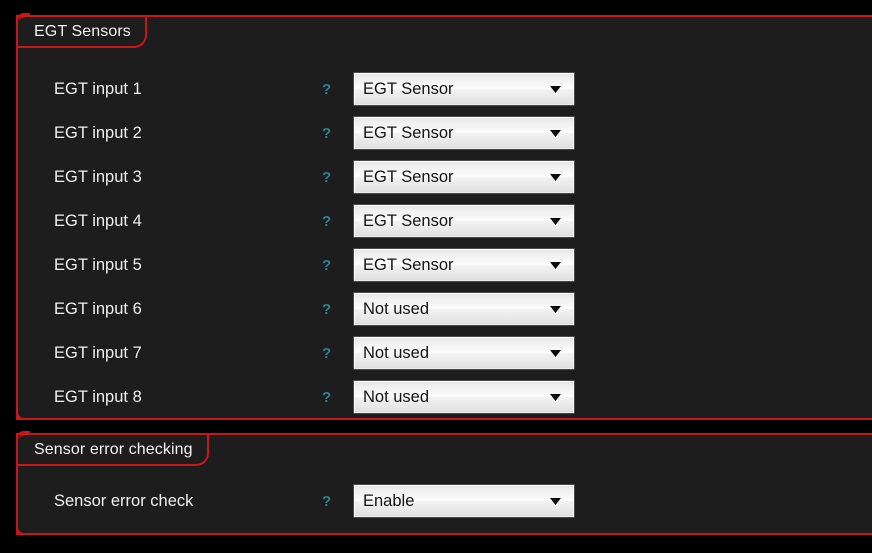 The height and width of the screenshot is (553, 872). Describe the element at coordinates (98, 176) in the screenshot. I see `label-egt-input-3: EGT input 3` at that location.